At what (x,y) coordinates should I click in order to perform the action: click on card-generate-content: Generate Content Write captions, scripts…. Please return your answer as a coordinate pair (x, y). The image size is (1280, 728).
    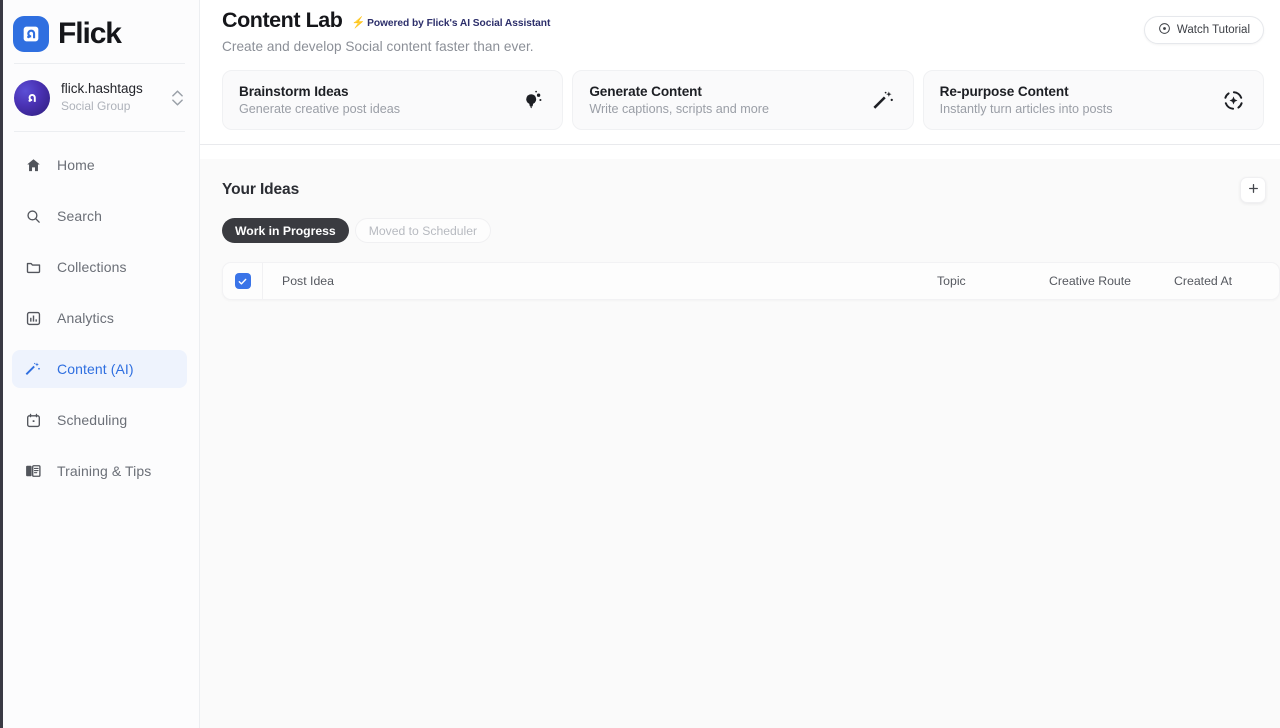
    Looking at the image, I should click on (743, 100).